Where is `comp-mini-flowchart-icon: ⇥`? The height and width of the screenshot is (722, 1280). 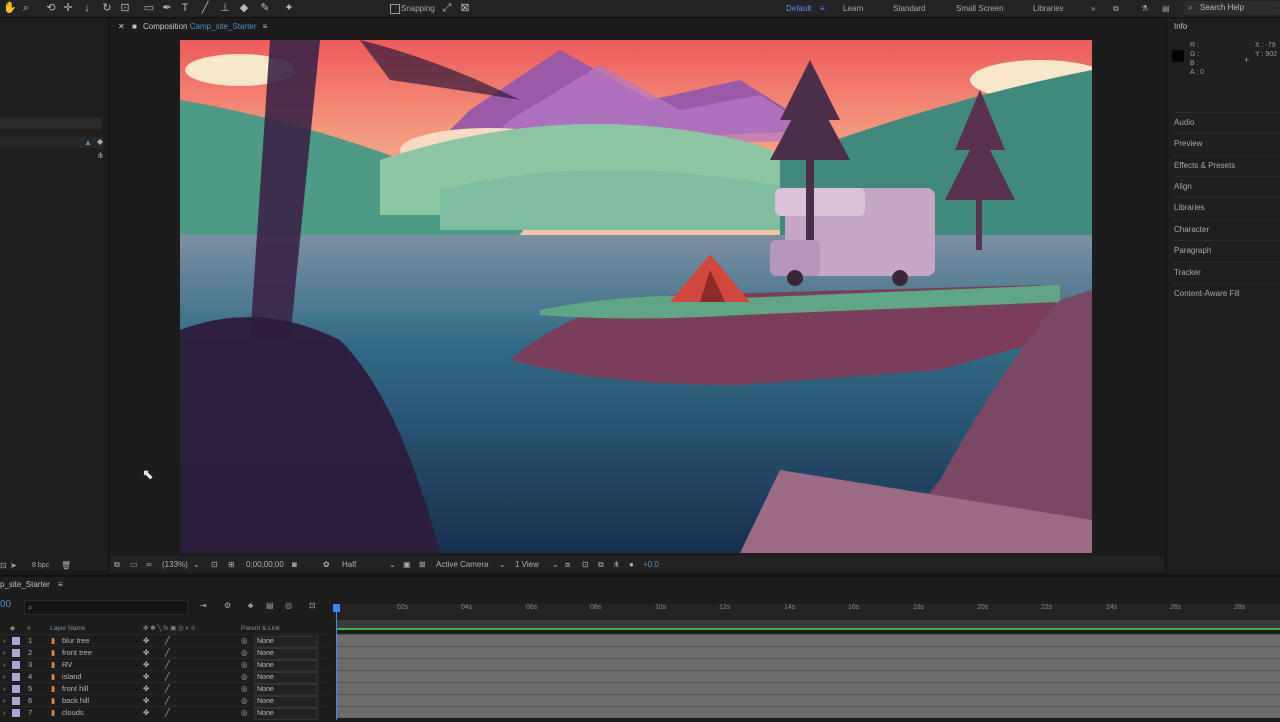
comp-mini-flowchart-icon: ⇥ is located at coordinates (203, 605).